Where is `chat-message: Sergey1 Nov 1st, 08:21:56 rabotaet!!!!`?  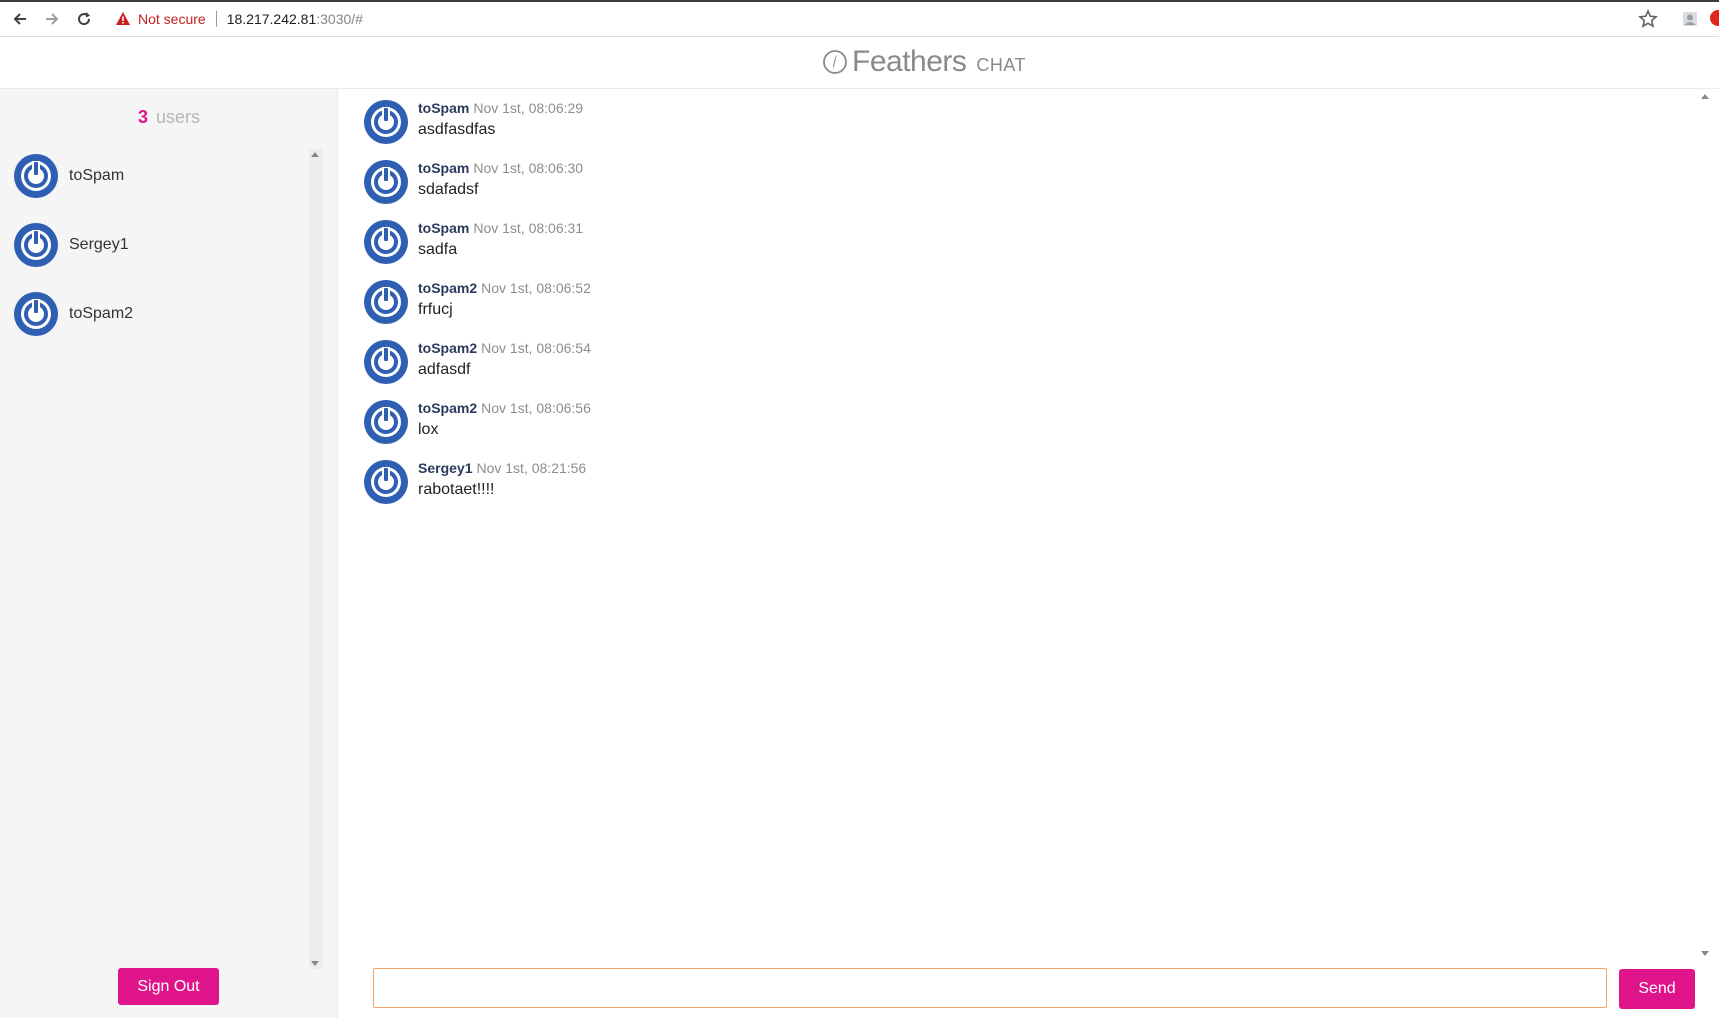 chat-message: Sergey1 Nov 1st, 08:21:56 rabotaet!!!! is located at coordinates (474, 482).